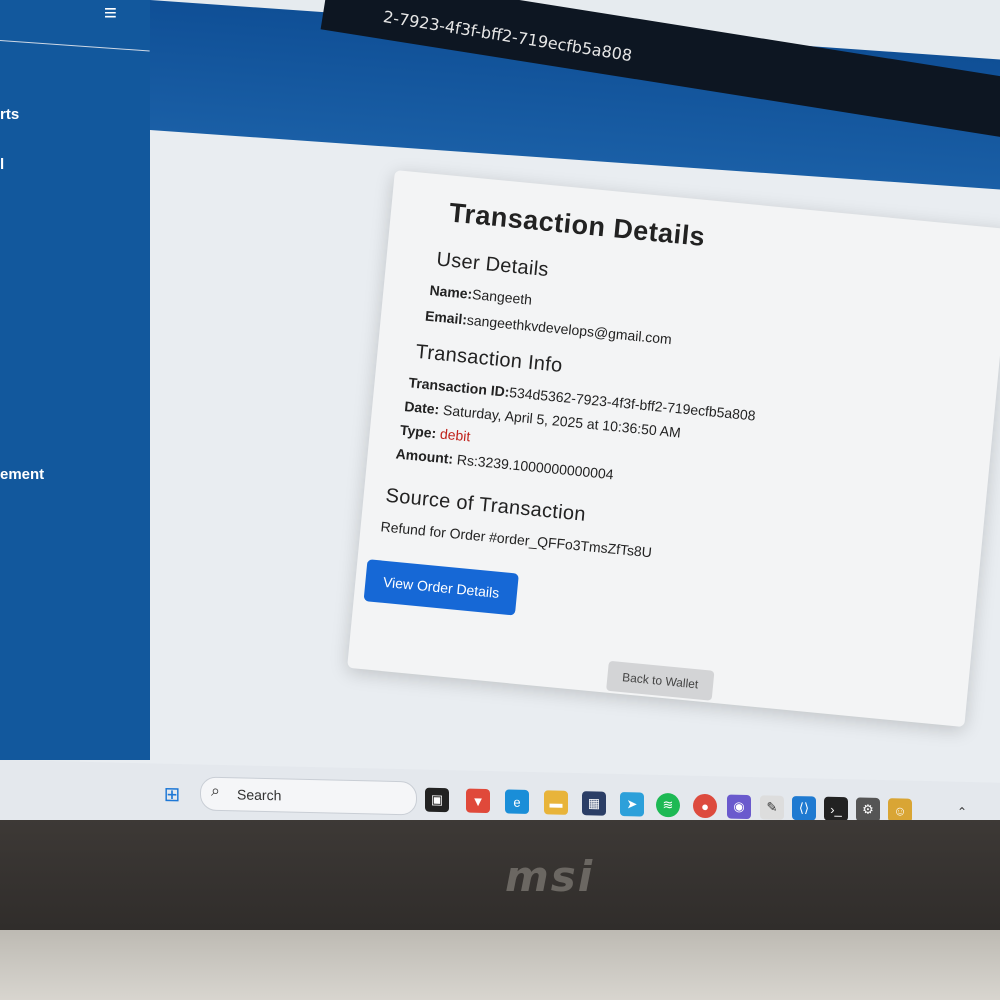 The height and width of the screenshot is (1000, 1000). What do you see at coordinates (215, 791) in the screenshot?
I see `search-icon: ⌕` at bounding box center [215, 791].